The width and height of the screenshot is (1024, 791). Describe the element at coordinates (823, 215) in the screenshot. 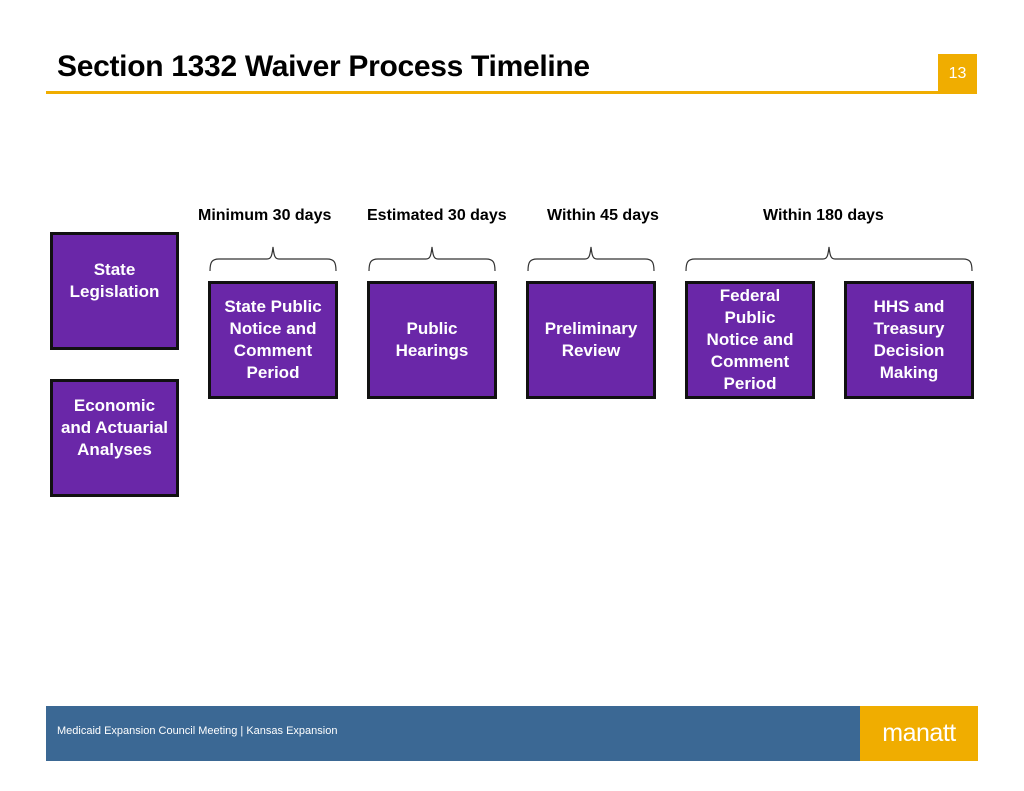

I see `duration-label: Within 180 days` at that location.